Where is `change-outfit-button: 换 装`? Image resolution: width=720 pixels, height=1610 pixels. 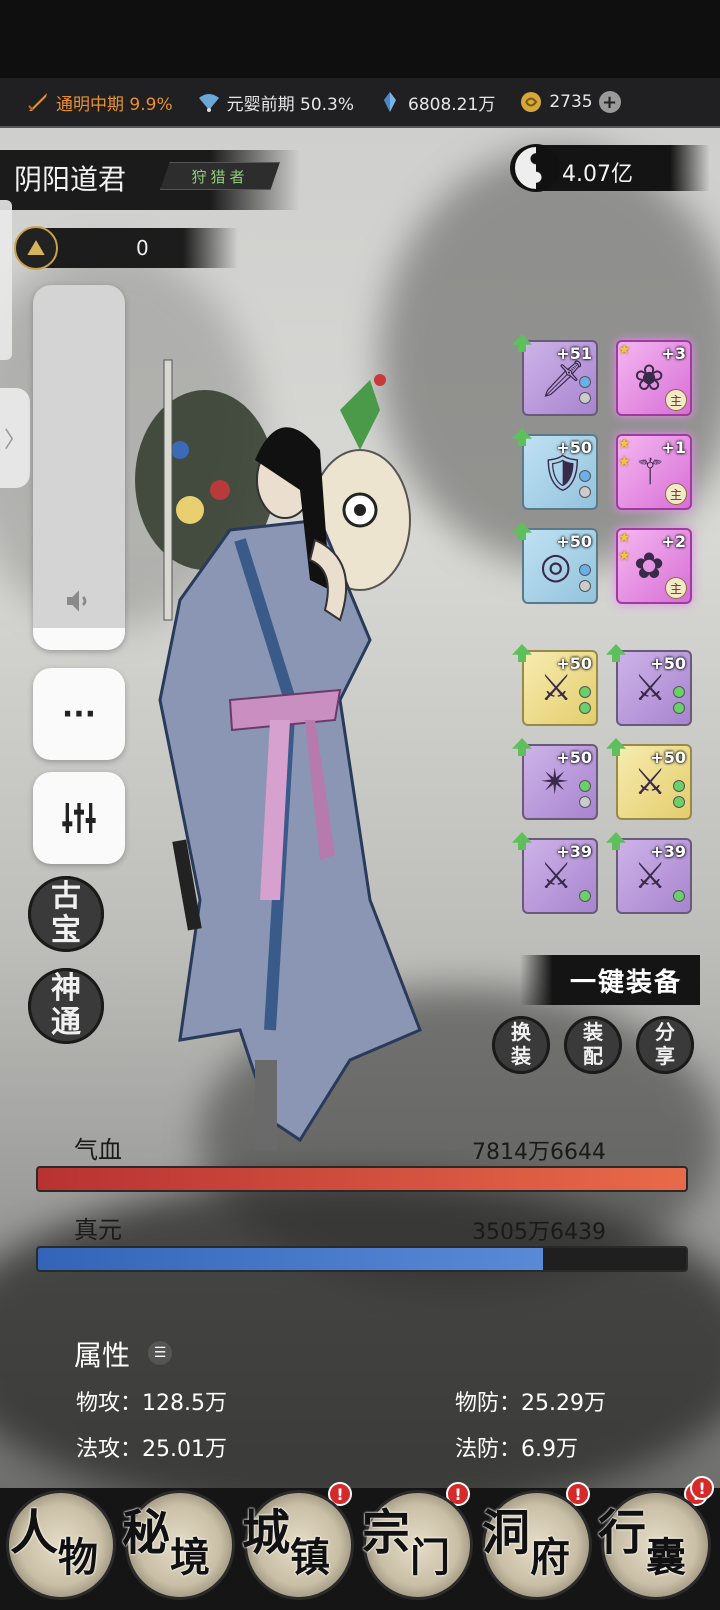
change-outfit-button: 换 装 is located at coordinates (521, 1045).